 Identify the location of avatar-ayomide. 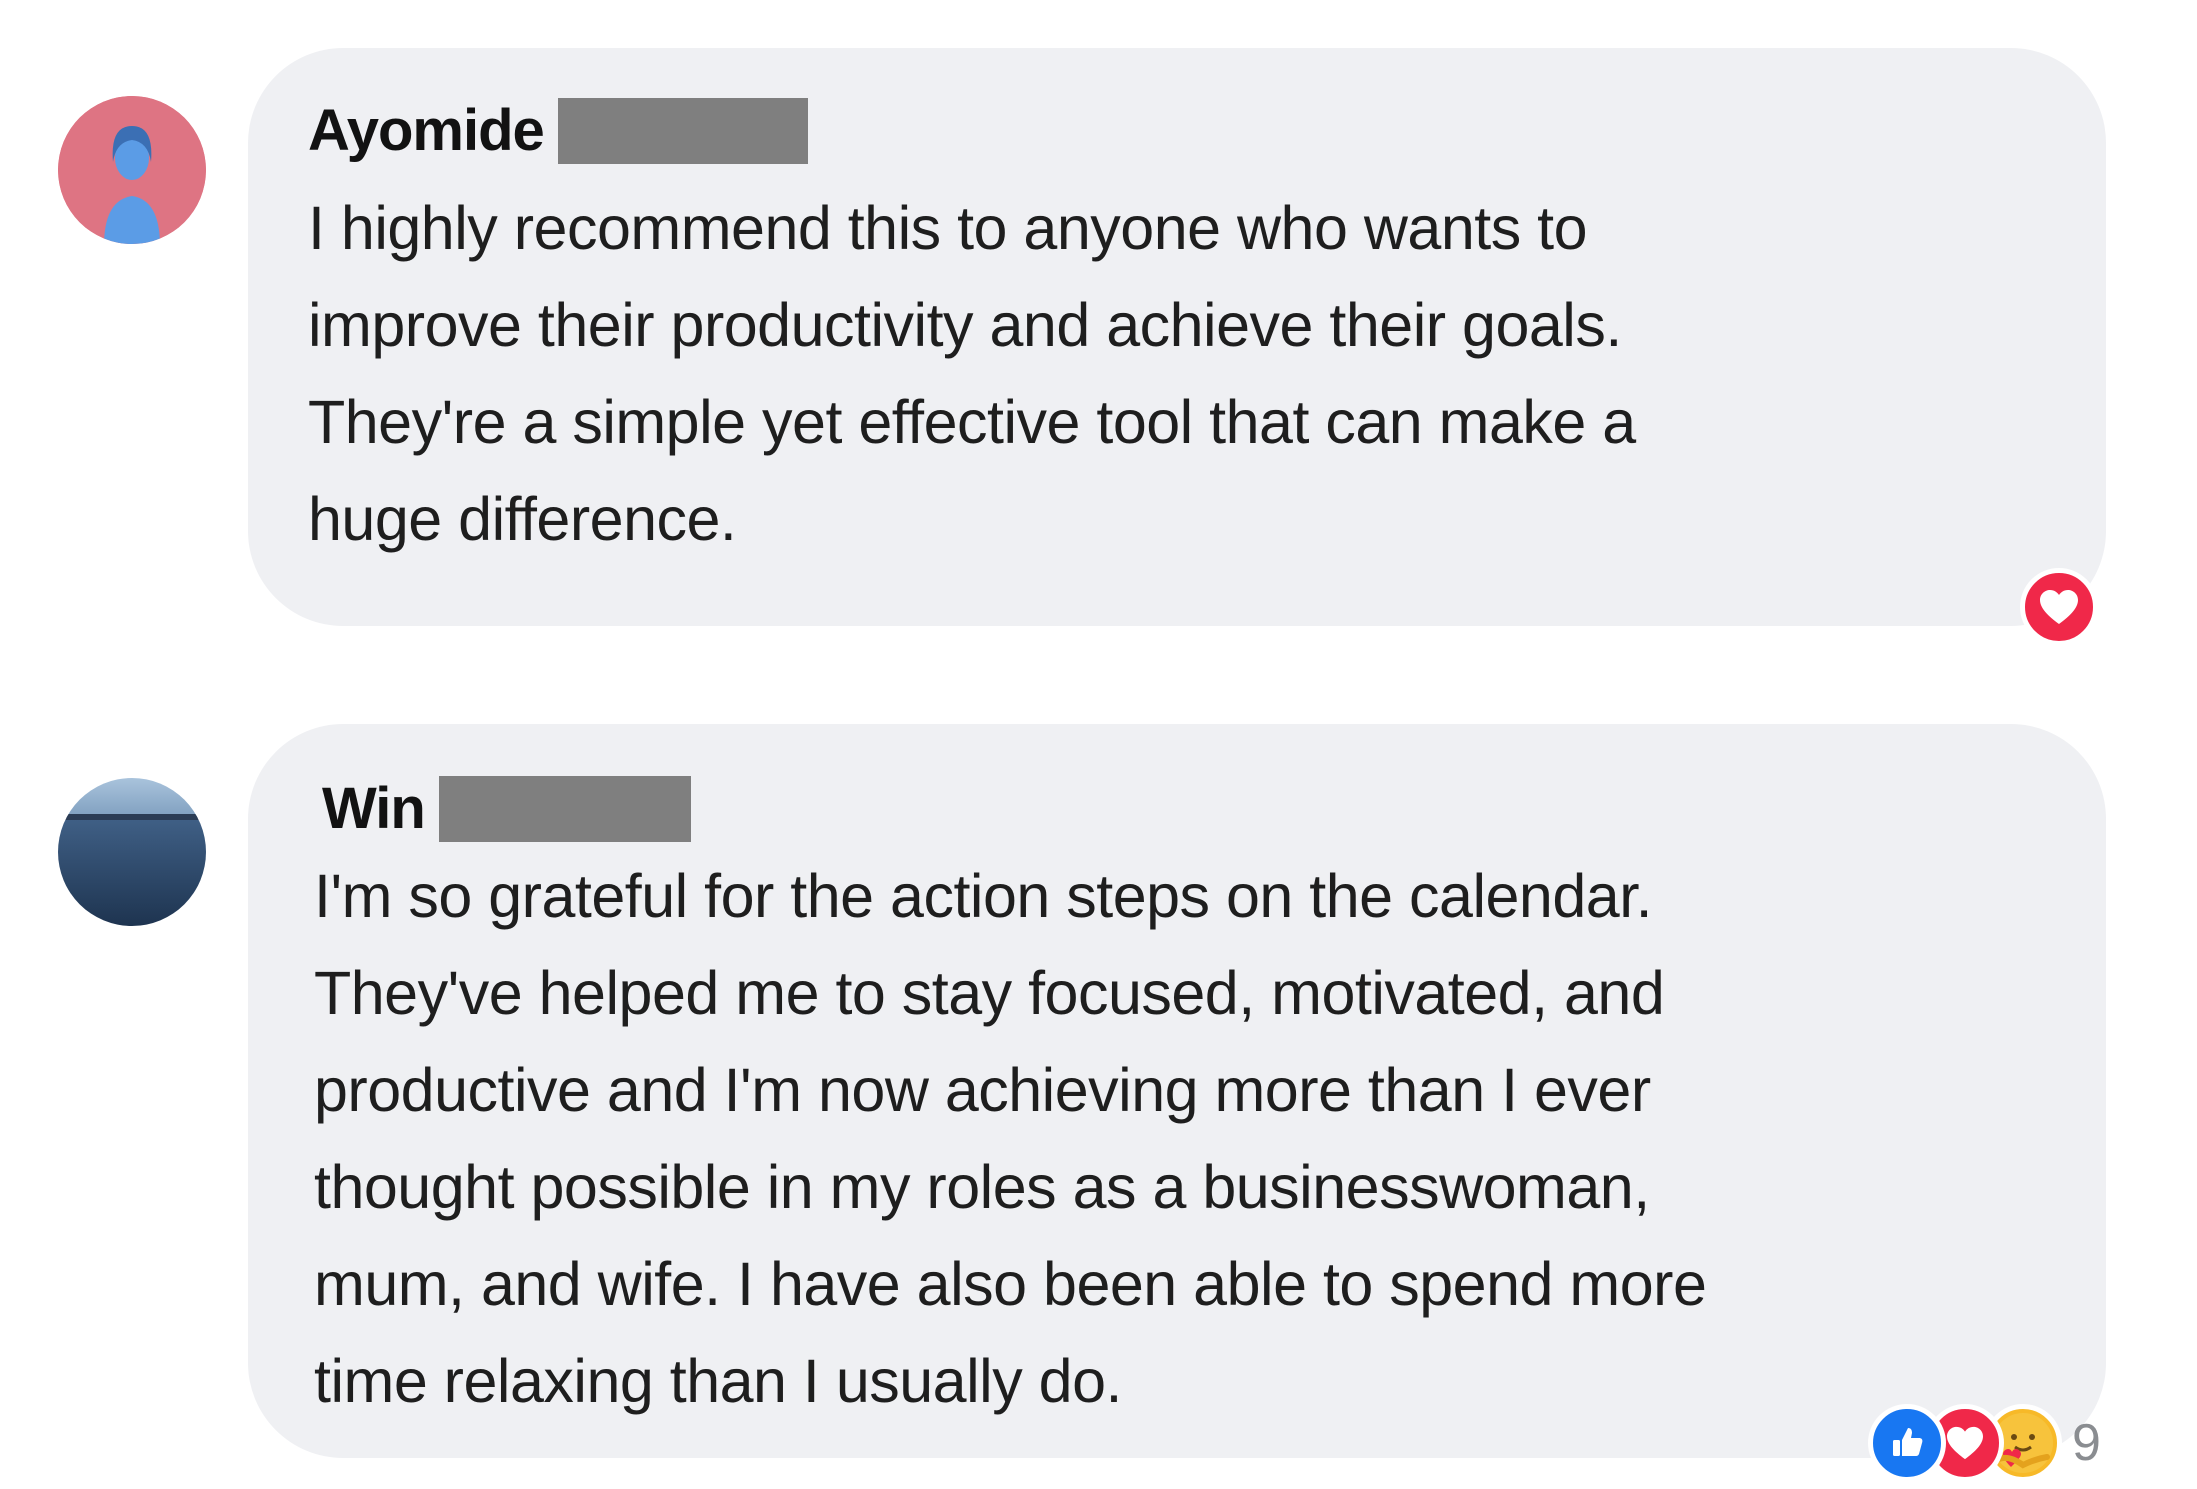
(132, 170).